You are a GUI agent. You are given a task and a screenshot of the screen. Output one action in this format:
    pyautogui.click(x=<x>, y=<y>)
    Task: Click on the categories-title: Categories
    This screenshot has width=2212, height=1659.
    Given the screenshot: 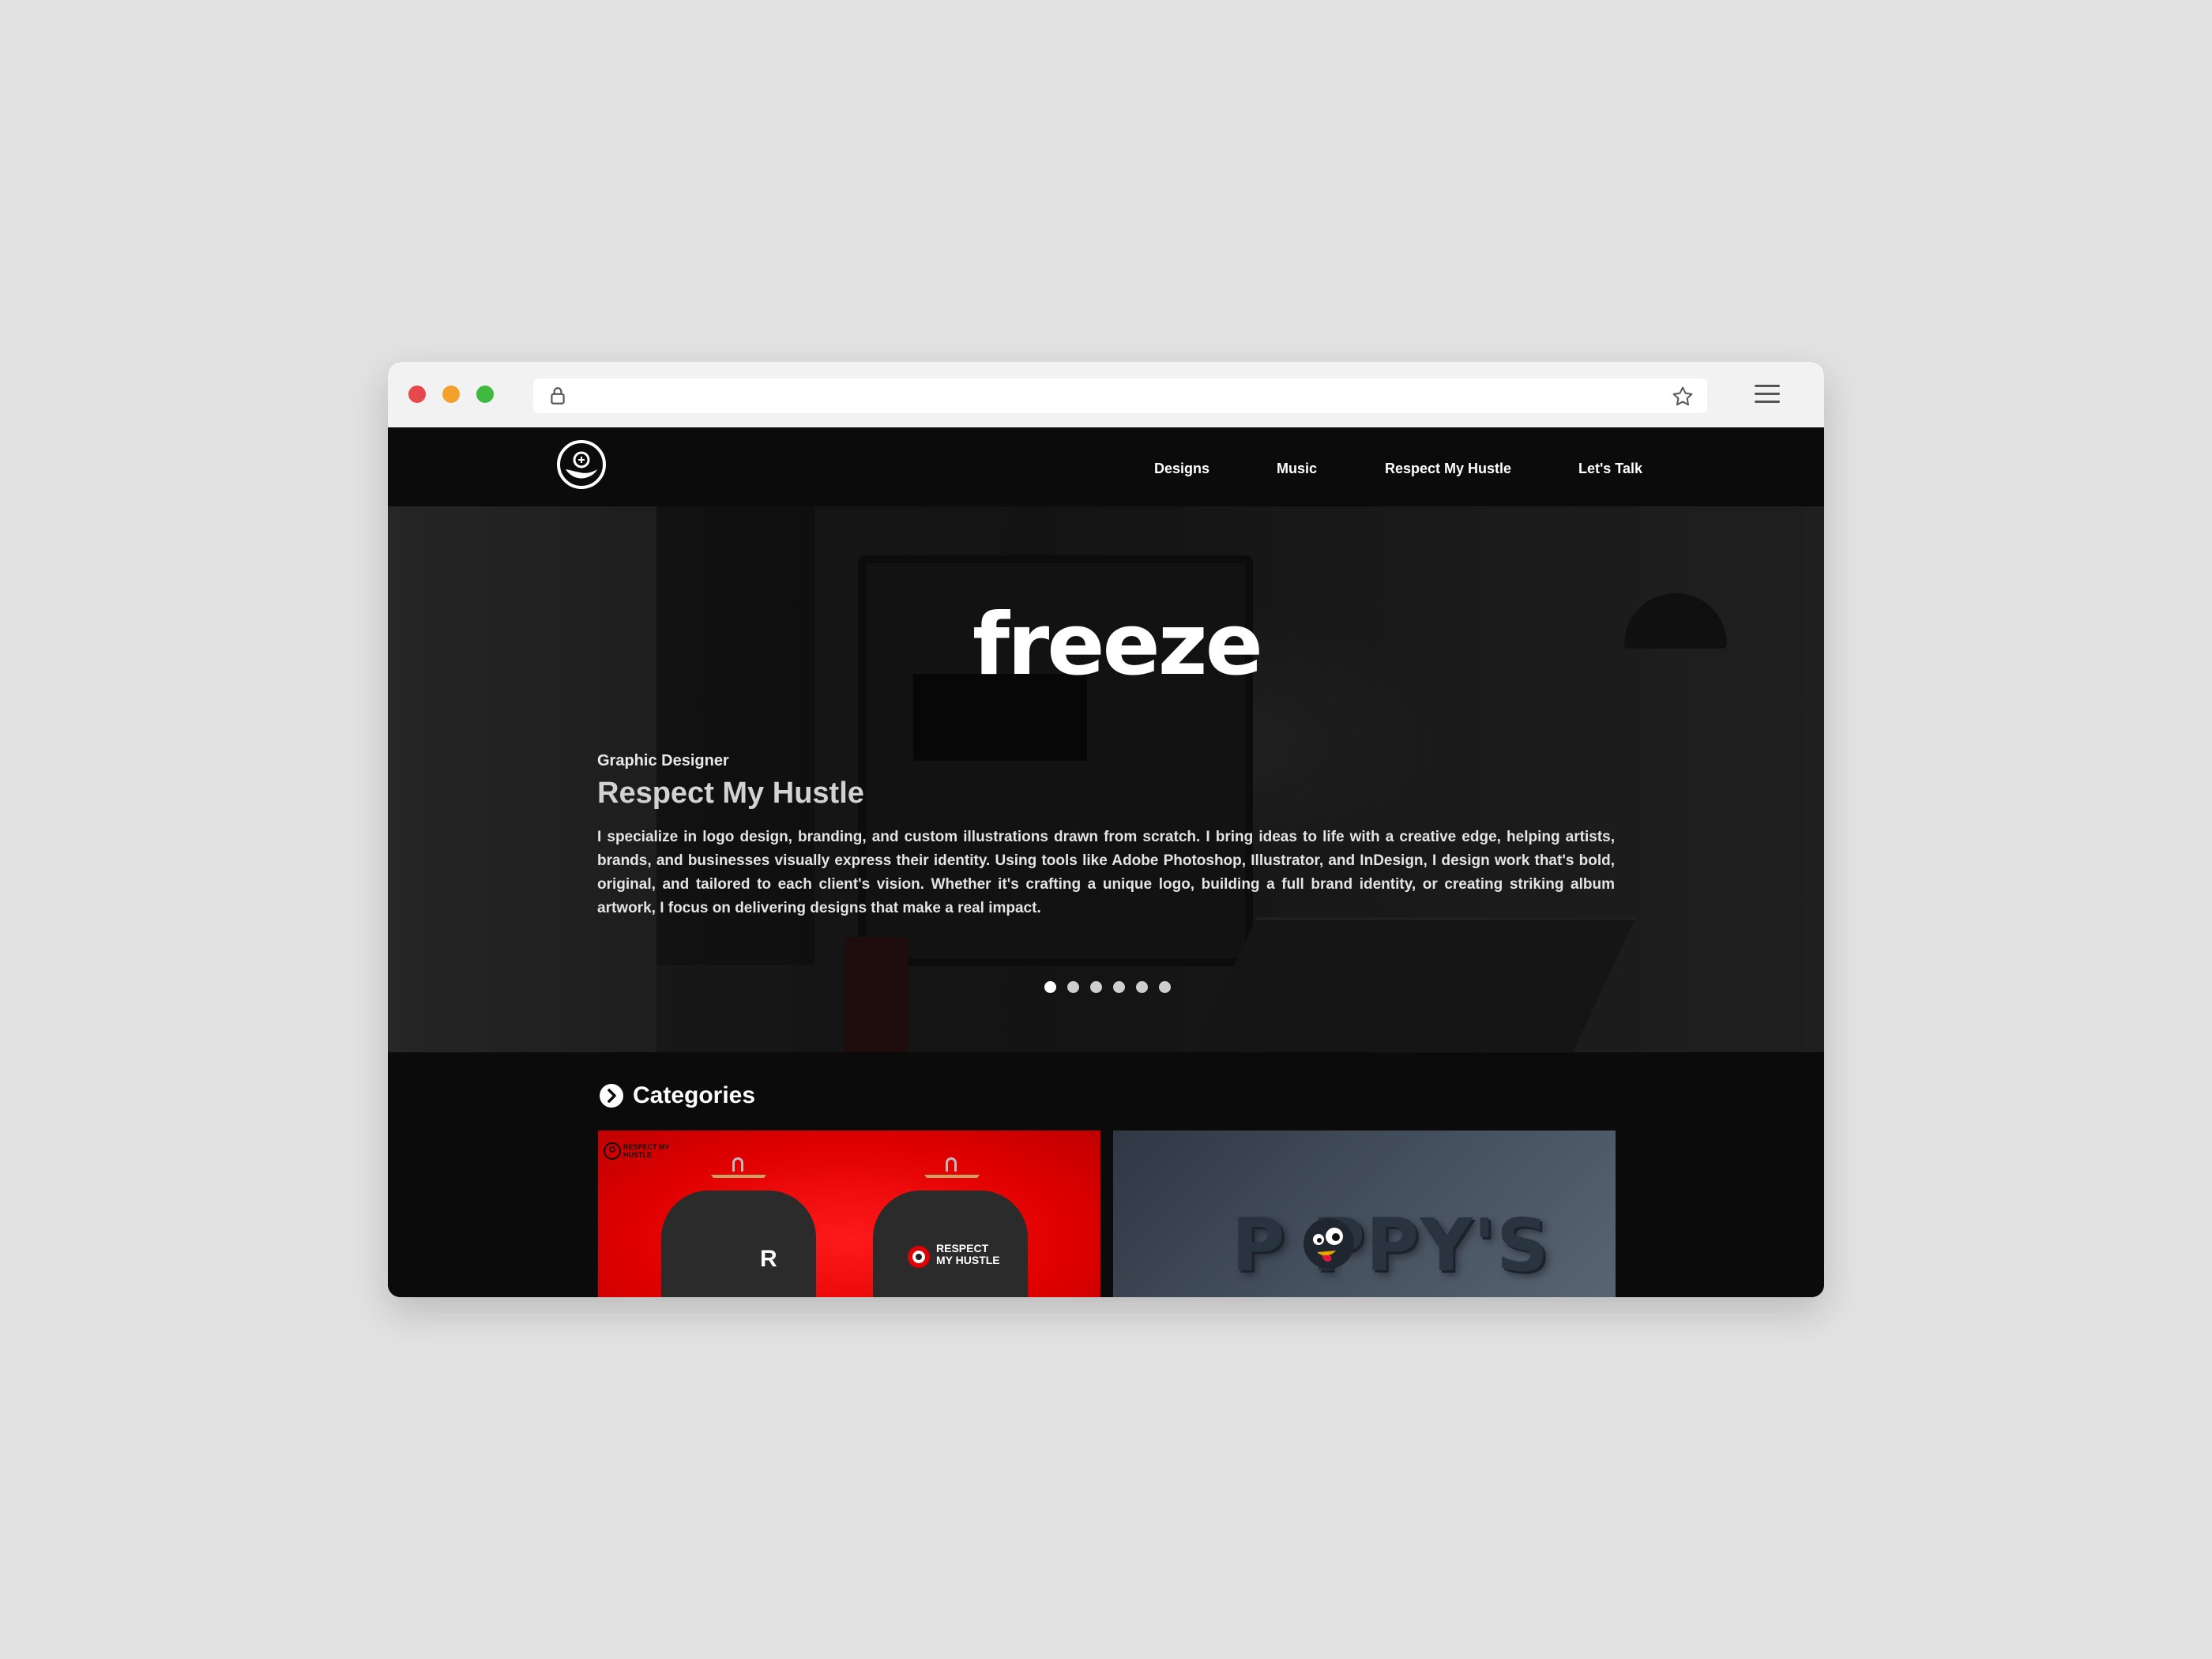 What is the action you would take?
    pyautogui.click(x=694, y=1095)
    